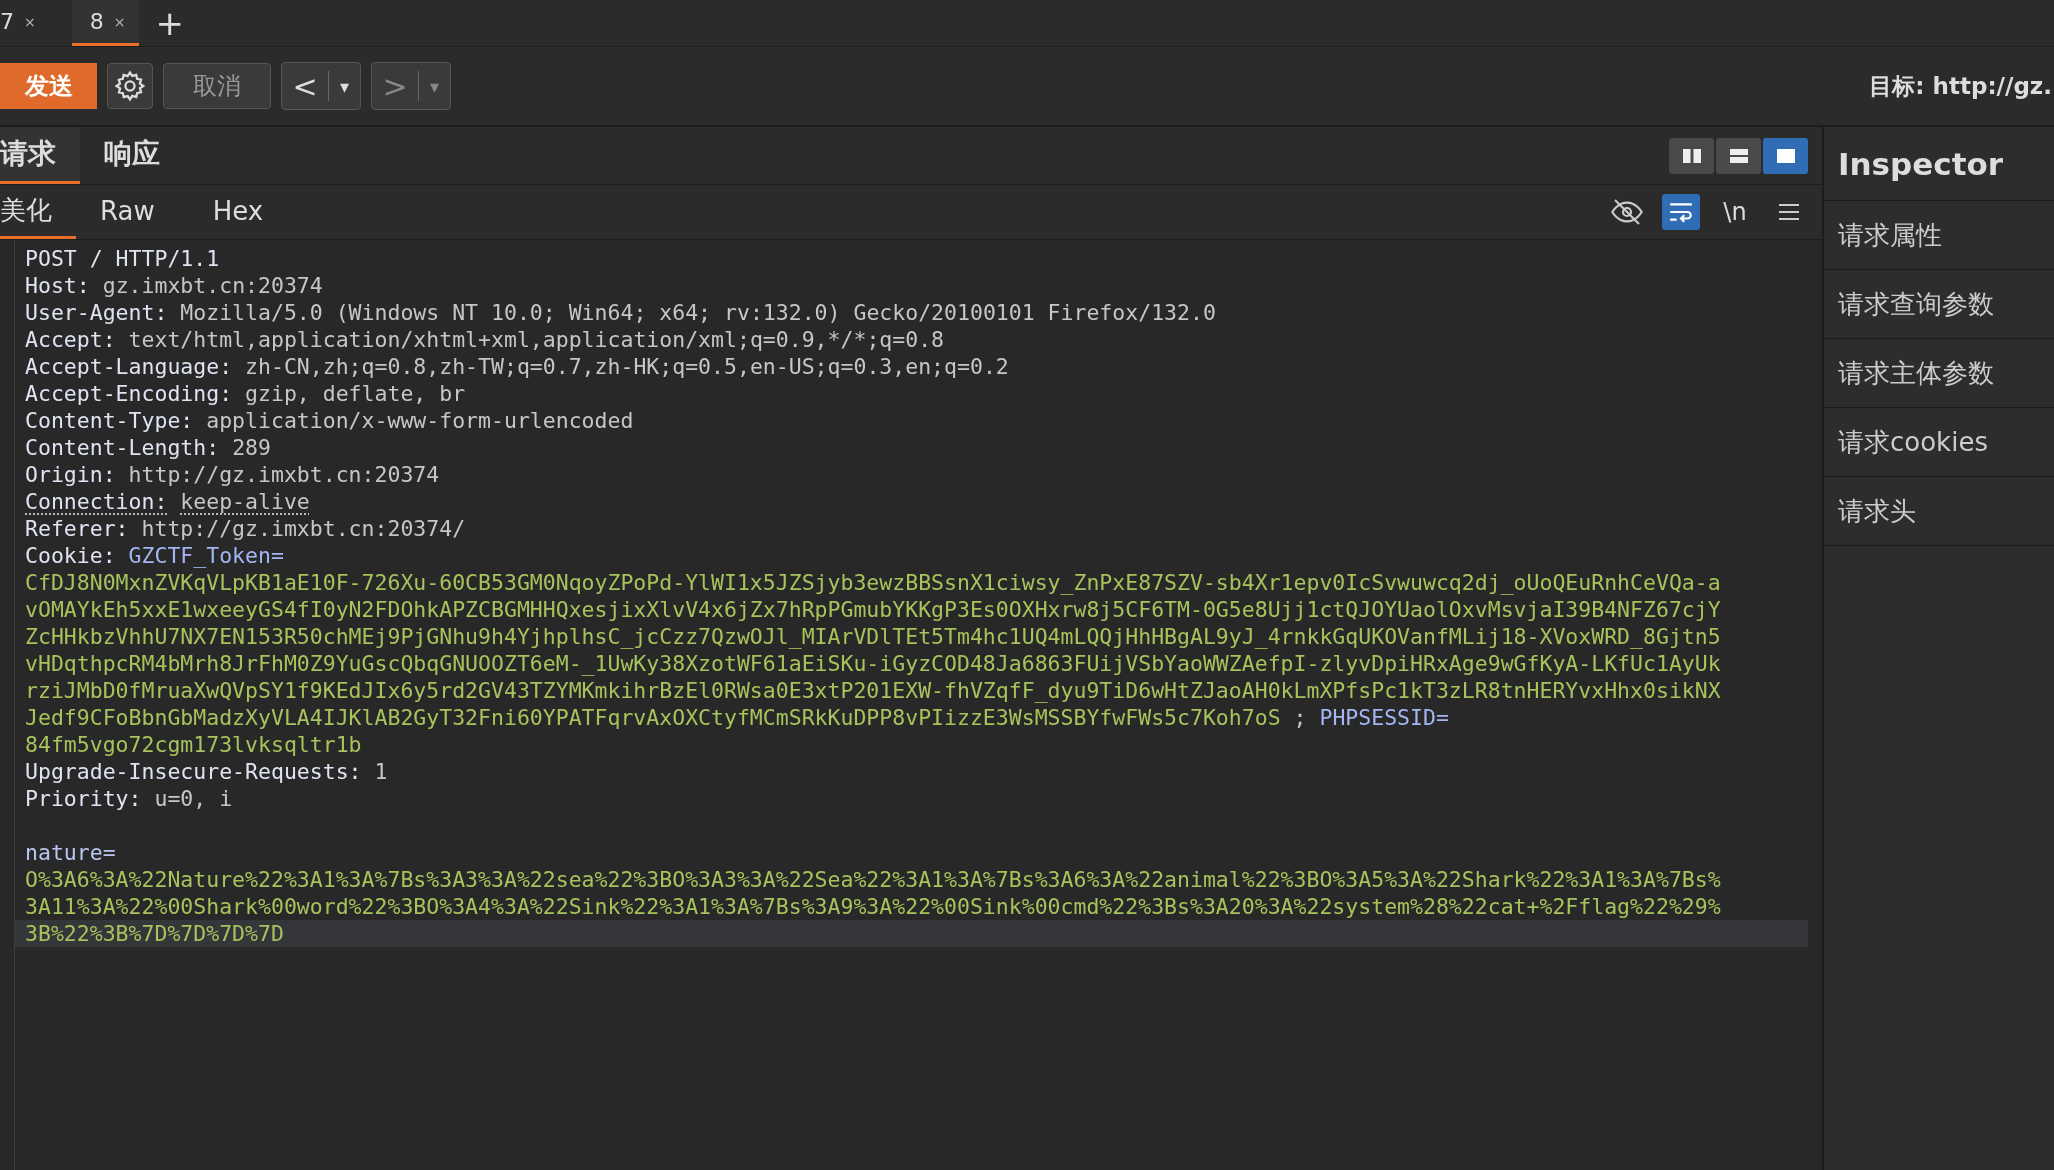  I want to click on inspector-title: Inspector, so click(1939, 164).